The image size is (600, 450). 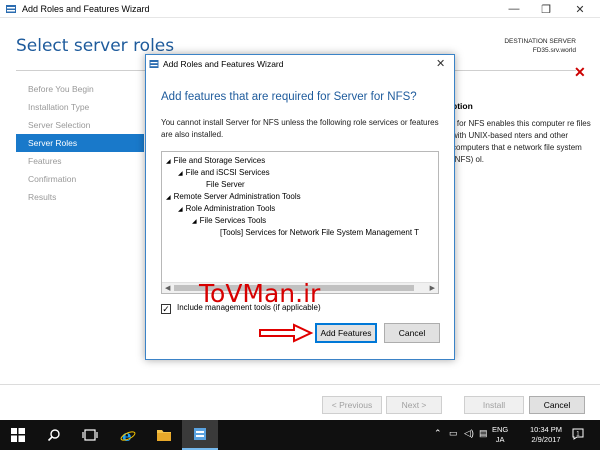 What do you see at coordinates (494, 405) in the screenshot?
I see `install-button: Install` at bounding box center [494, 405].